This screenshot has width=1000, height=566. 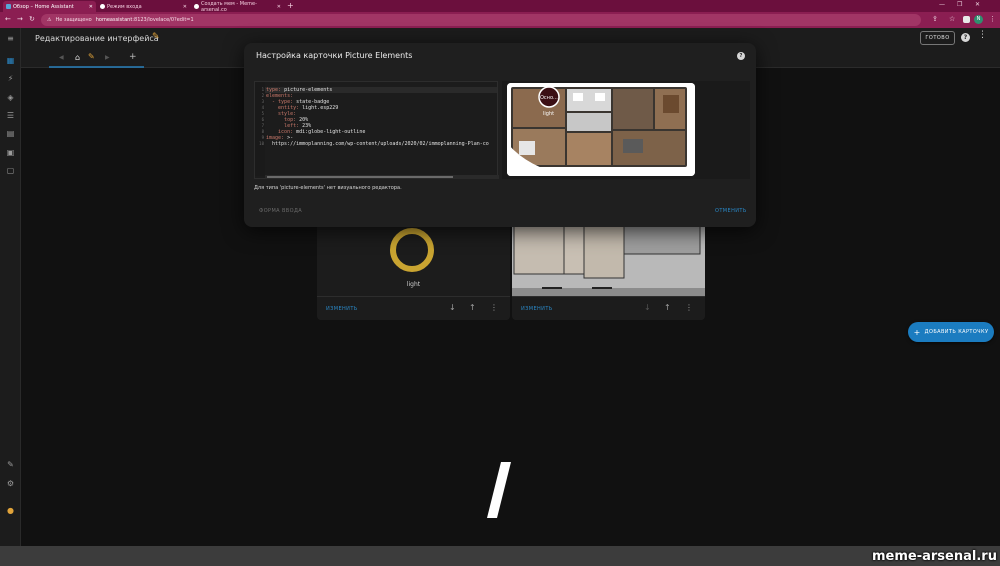 I want to click on bottom-bar, so click(x=500, y=556).